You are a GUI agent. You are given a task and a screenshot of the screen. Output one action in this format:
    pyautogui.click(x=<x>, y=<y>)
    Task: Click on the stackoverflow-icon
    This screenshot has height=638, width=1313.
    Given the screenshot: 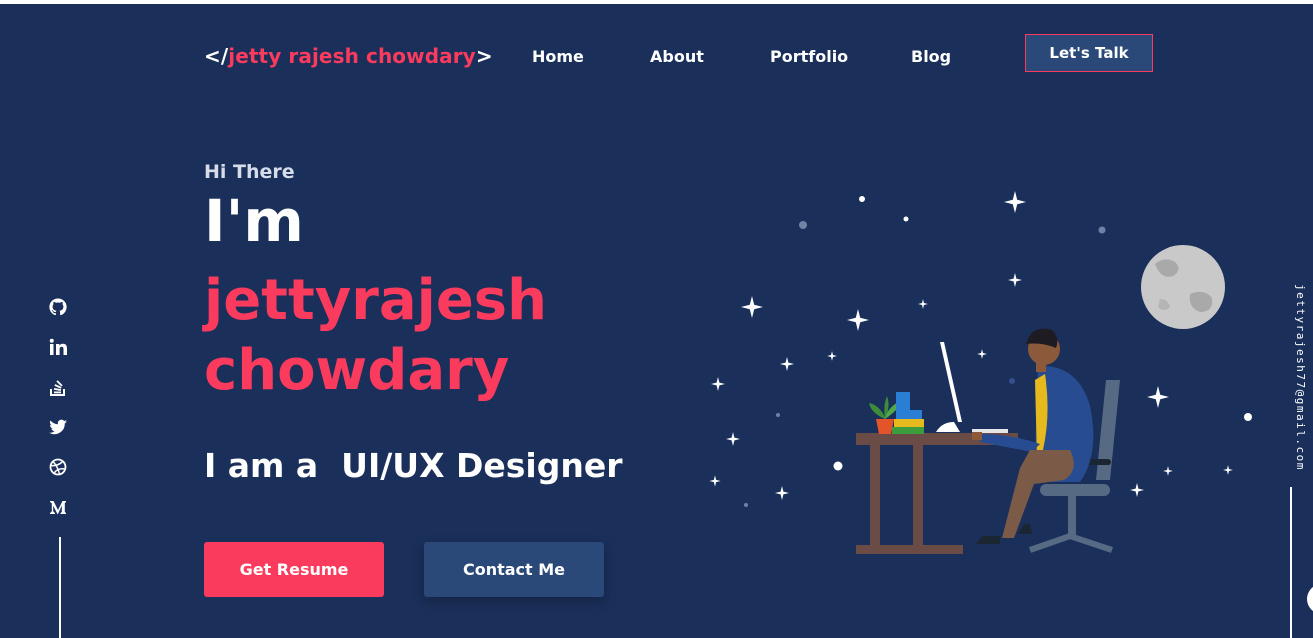 What is the action you would take?
    pyautogui.click(x=58, y=387)
    